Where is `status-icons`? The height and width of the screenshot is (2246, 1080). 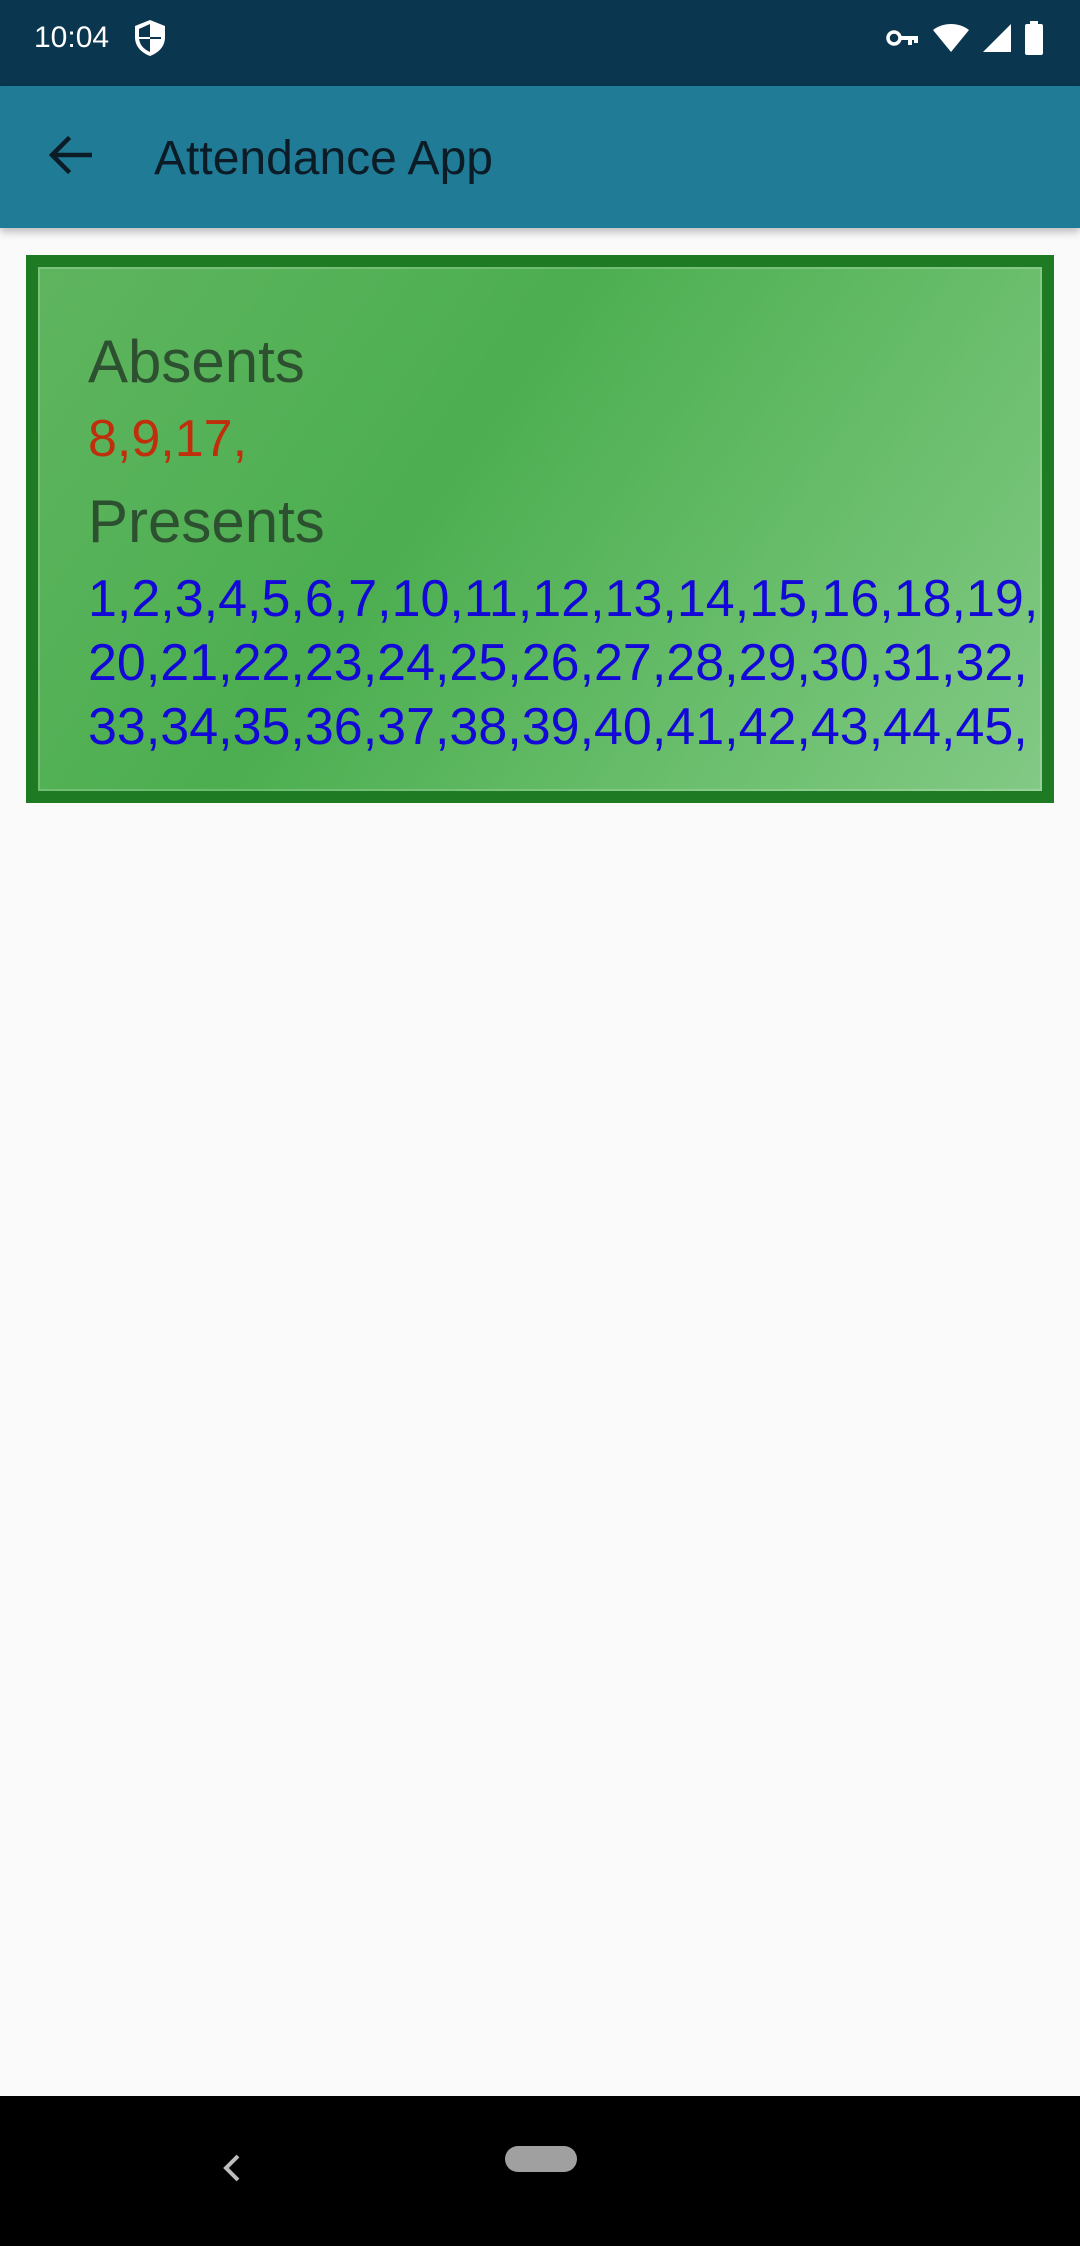 status-icons is located at coordinates (965, 38).